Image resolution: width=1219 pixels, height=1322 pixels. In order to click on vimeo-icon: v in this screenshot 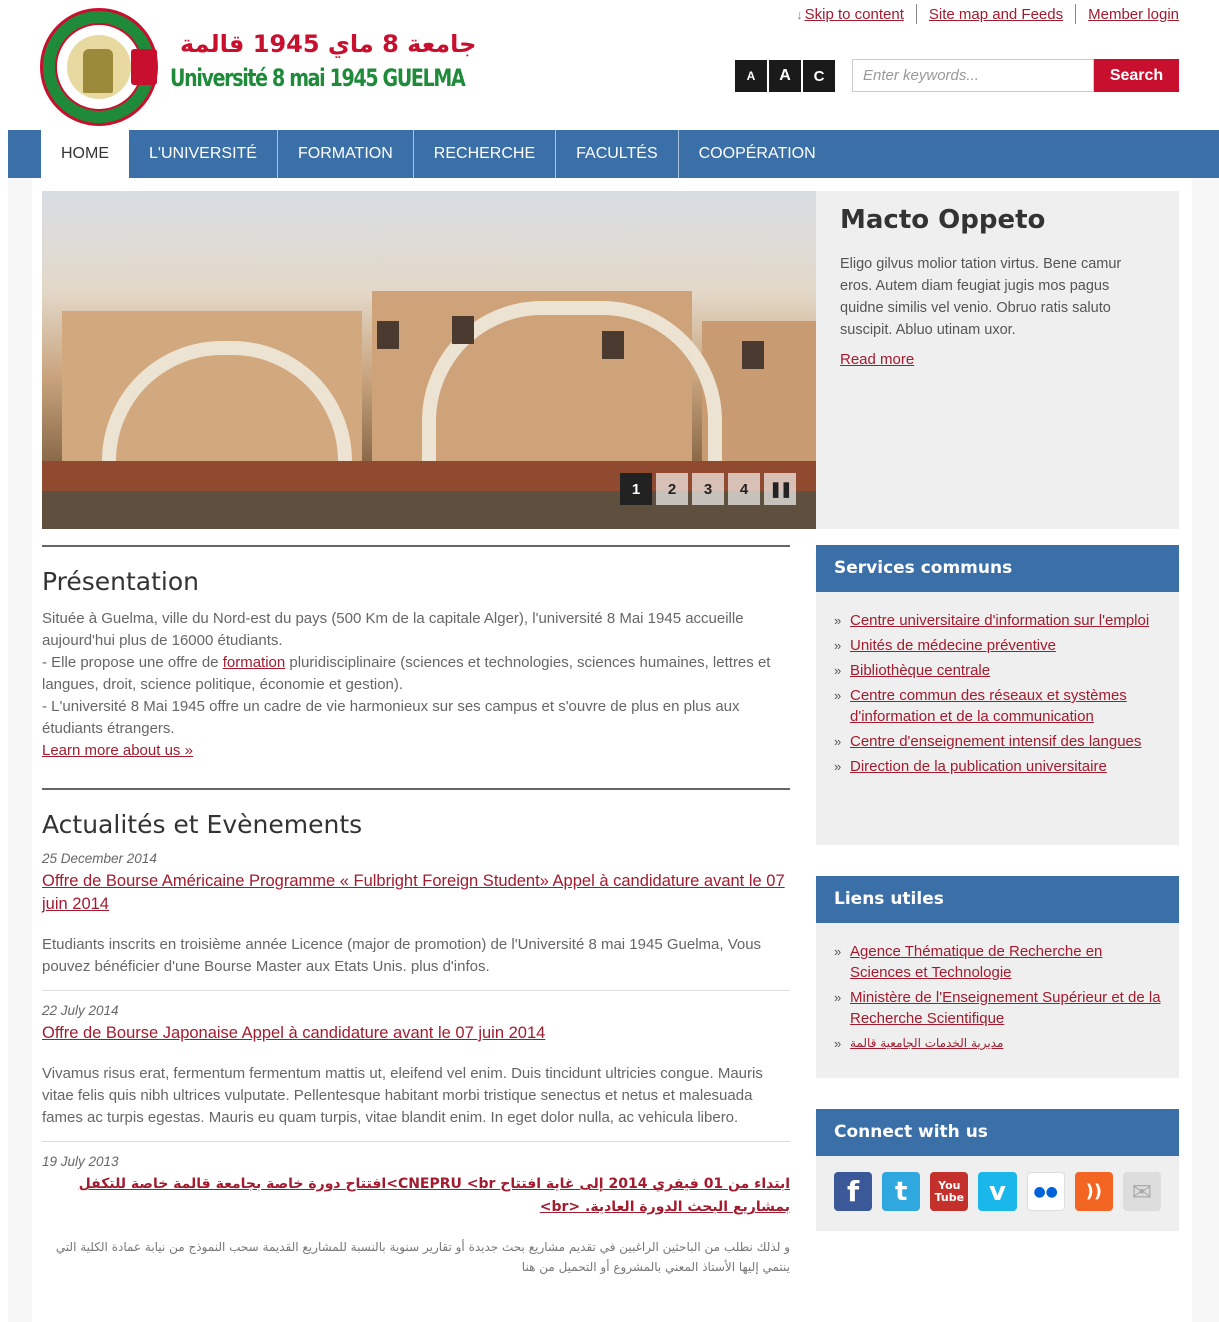, I will do `click(997, 1191)`.